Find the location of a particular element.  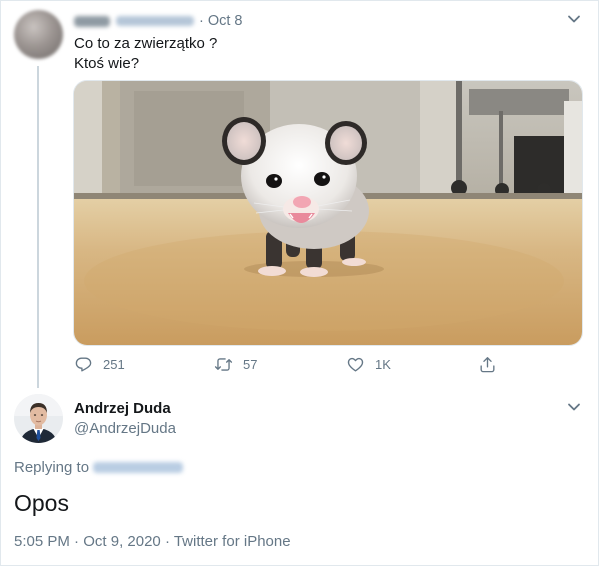

redacted-handle is located at coordinates (155, 21).